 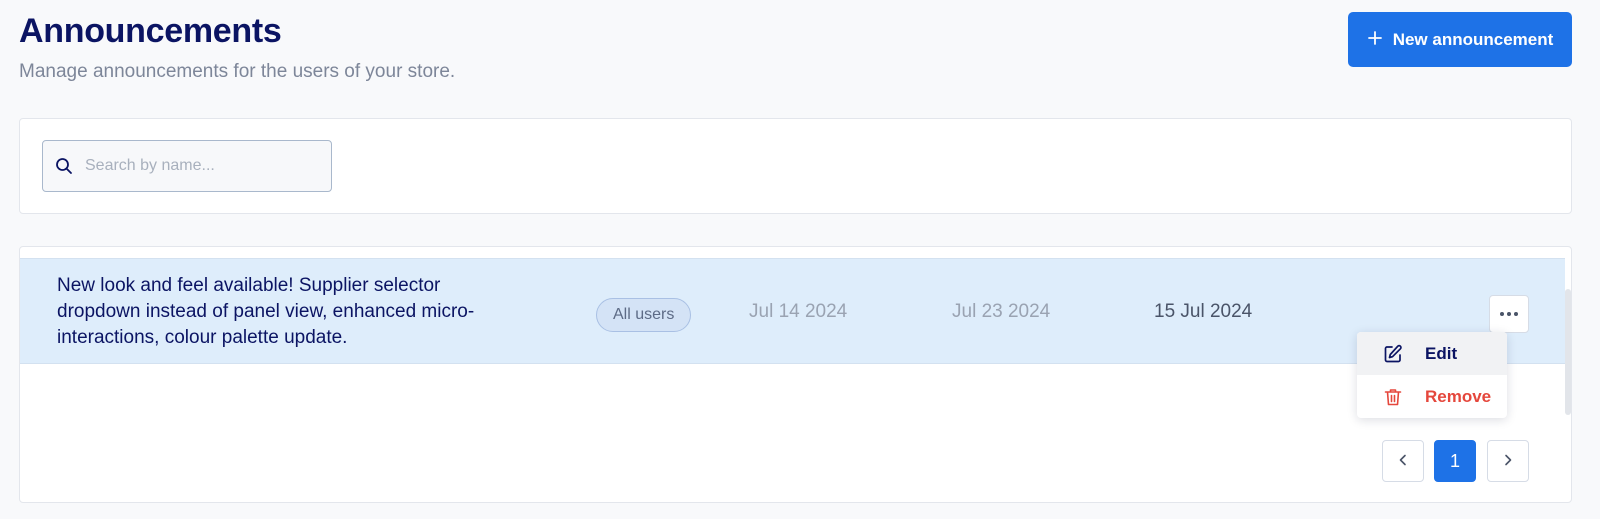 I want to click on chevron-left-icon, so click(x=1403, y=461).